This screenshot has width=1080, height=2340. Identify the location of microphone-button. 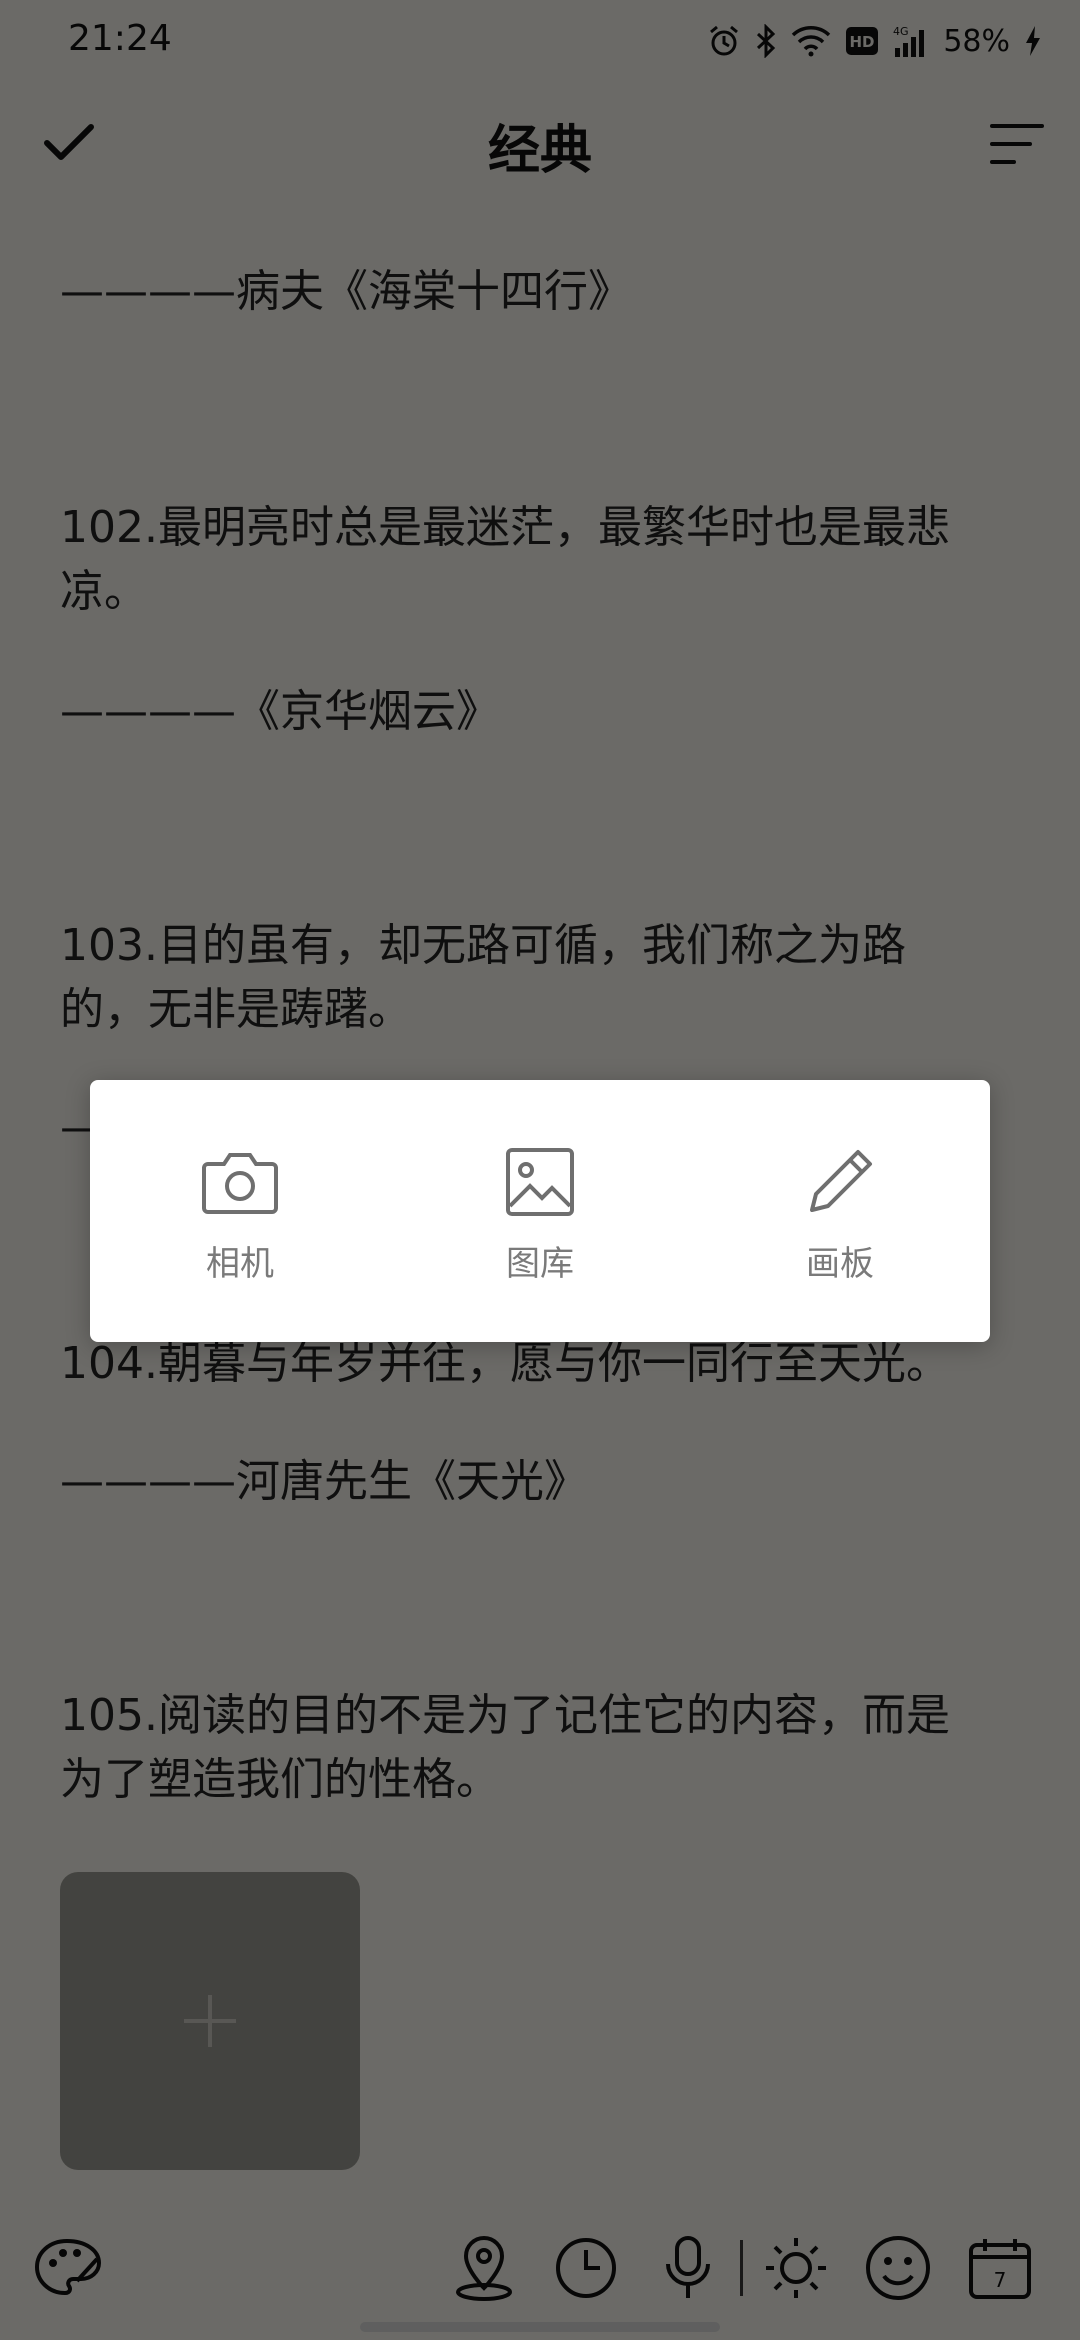
(688, 2268).